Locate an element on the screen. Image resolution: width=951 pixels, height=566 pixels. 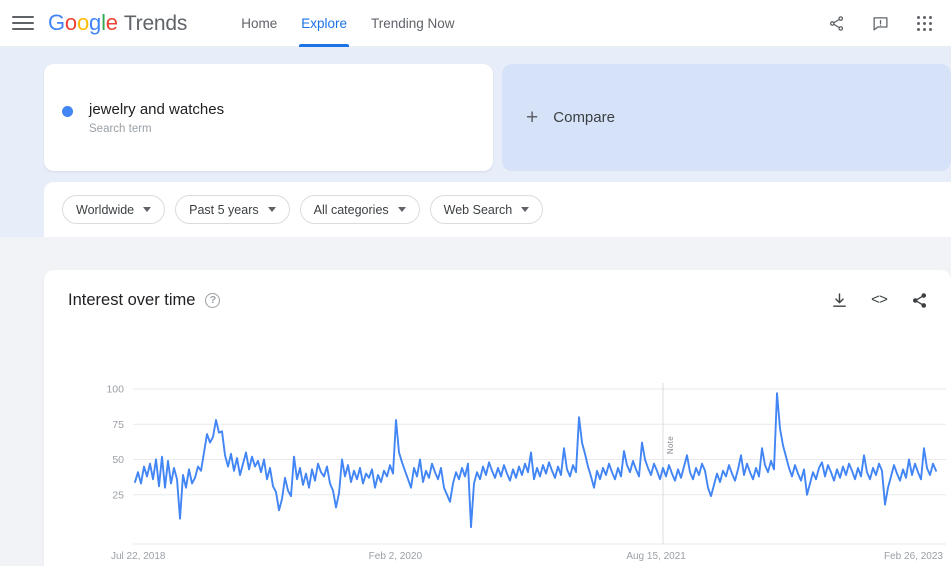
search-term-type: Search term is located at coordinates (120, 129).